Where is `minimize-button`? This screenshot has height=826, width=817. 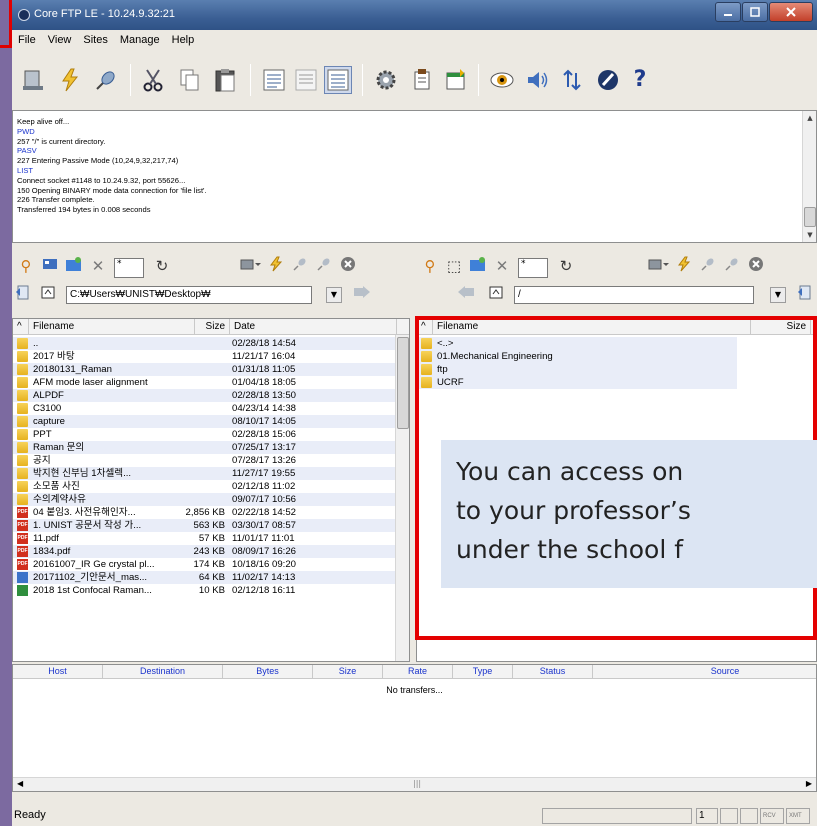 minimize-button is located at coordinates (728, 12).